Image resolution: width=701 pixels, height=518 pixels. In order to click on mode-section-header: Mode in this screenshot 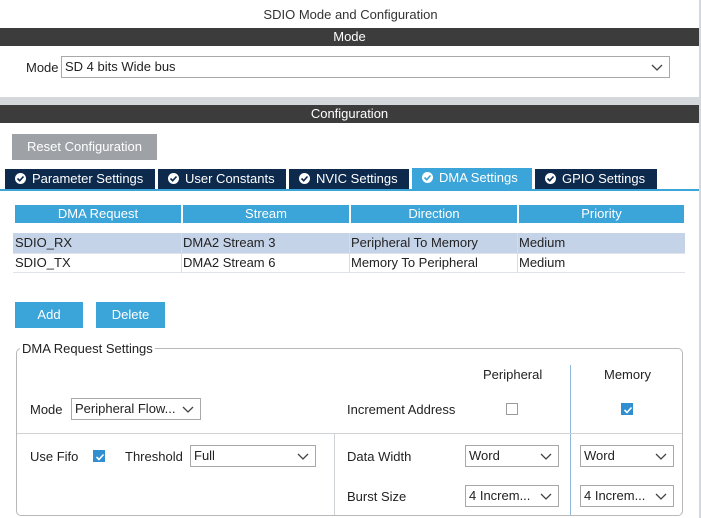, I will do `click(349, 37)`.